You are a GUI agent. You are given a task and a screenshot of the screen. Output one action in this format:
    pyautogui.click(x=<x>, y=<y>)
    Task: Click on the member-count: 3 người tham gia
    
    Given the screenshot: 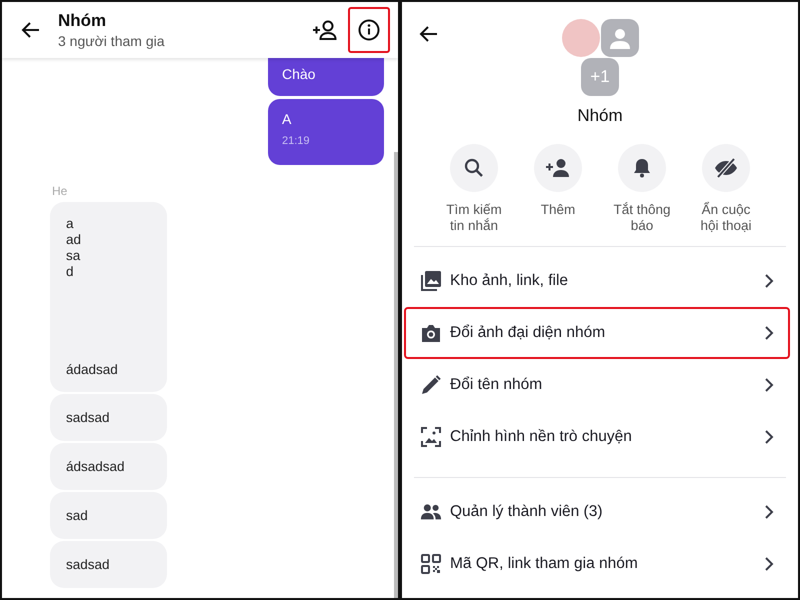 What is the action you would take?
    pyautogui.click(x=112, y=41)
    